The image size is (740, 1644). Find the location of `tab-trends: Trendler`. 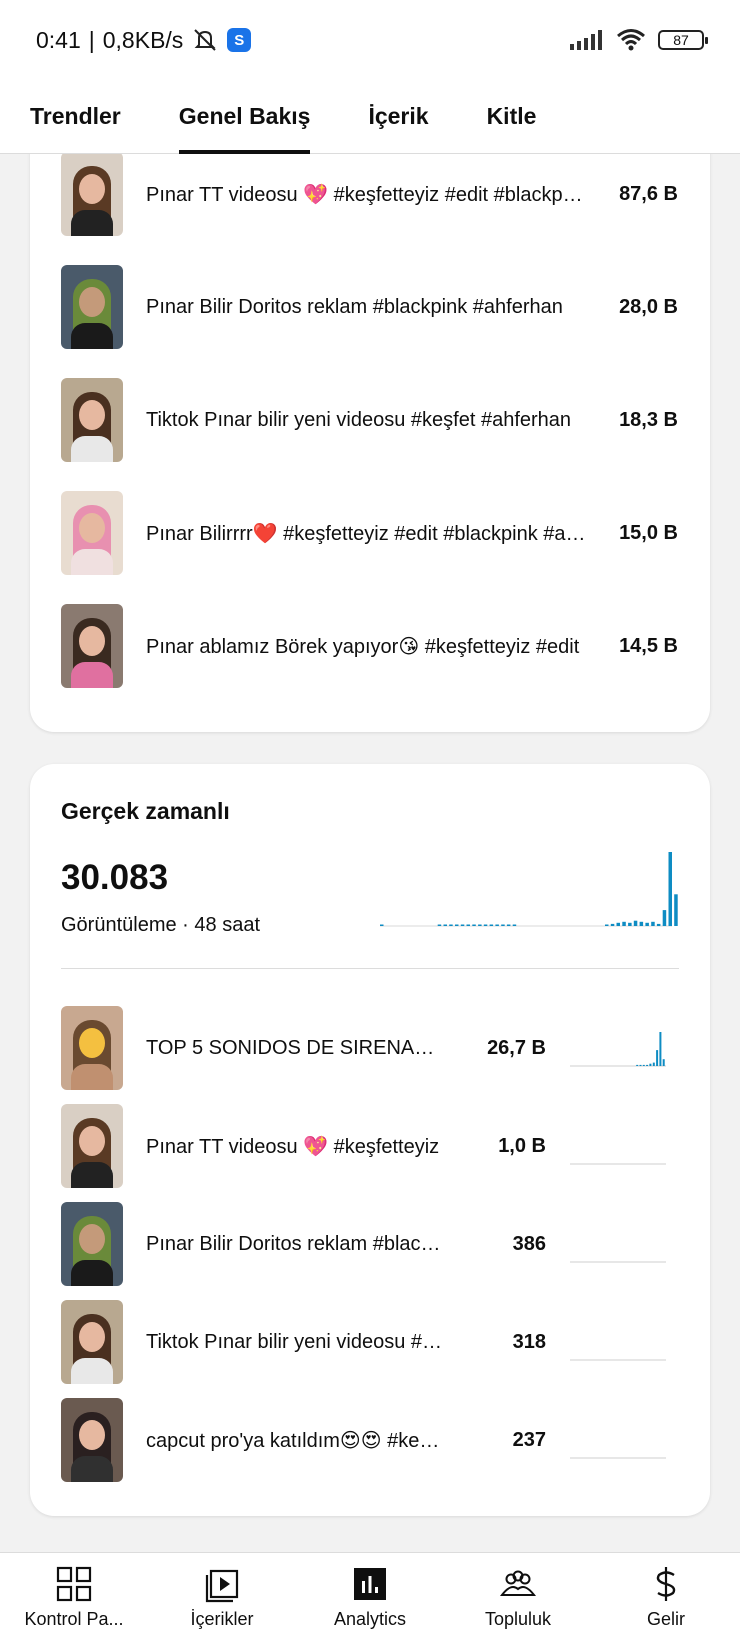

tab-trends: Trendler is located at coordinates (75, 117).